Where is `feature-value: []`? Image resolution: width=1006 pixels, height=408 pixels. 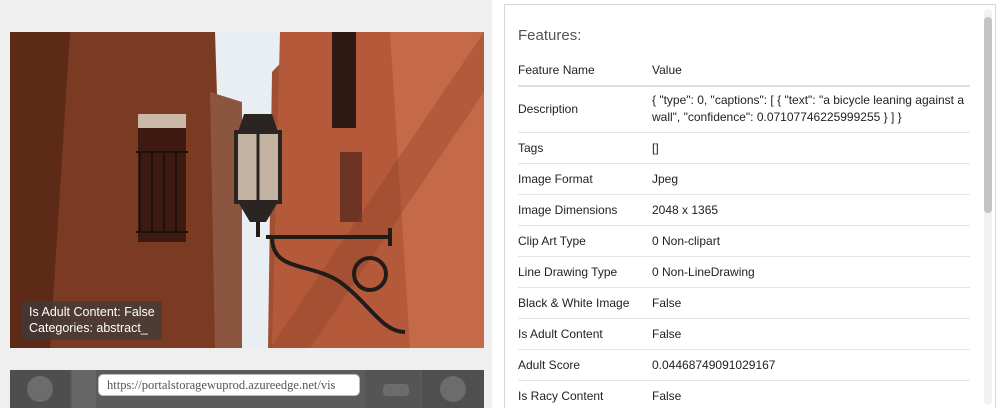
feature-value: [] is located at coordinates (811, 148).